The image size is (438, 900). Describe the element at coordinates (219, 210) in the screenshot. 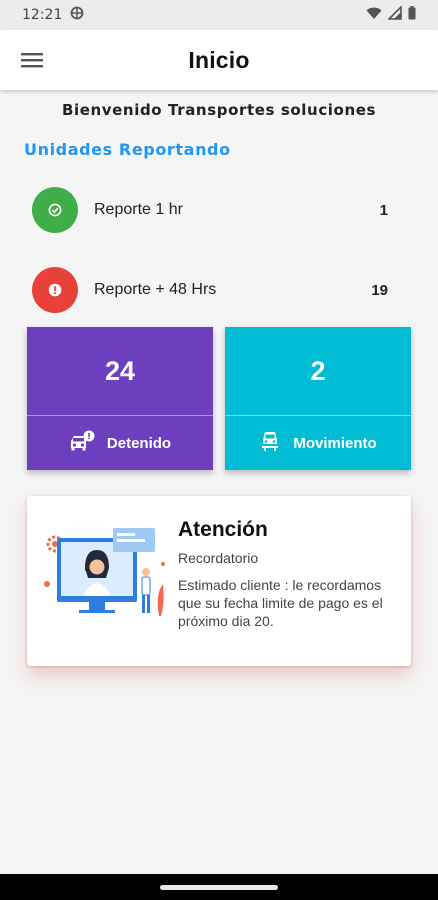

I see `report-row-1hr: Reporte 1 hr 1` at that location.